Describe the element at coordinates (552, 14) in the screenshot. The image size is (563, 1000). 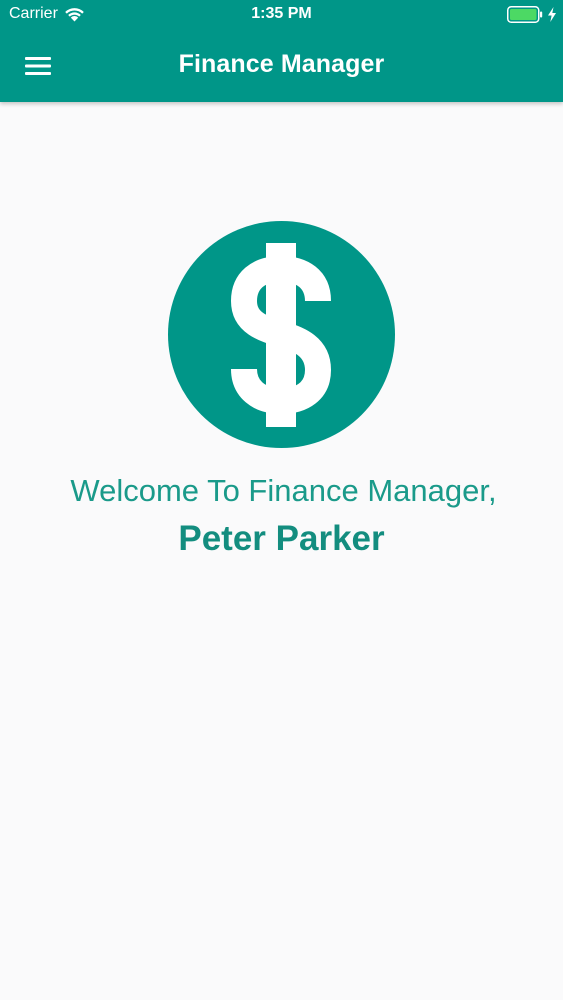
I see `charging-bolt-icon` at that location.